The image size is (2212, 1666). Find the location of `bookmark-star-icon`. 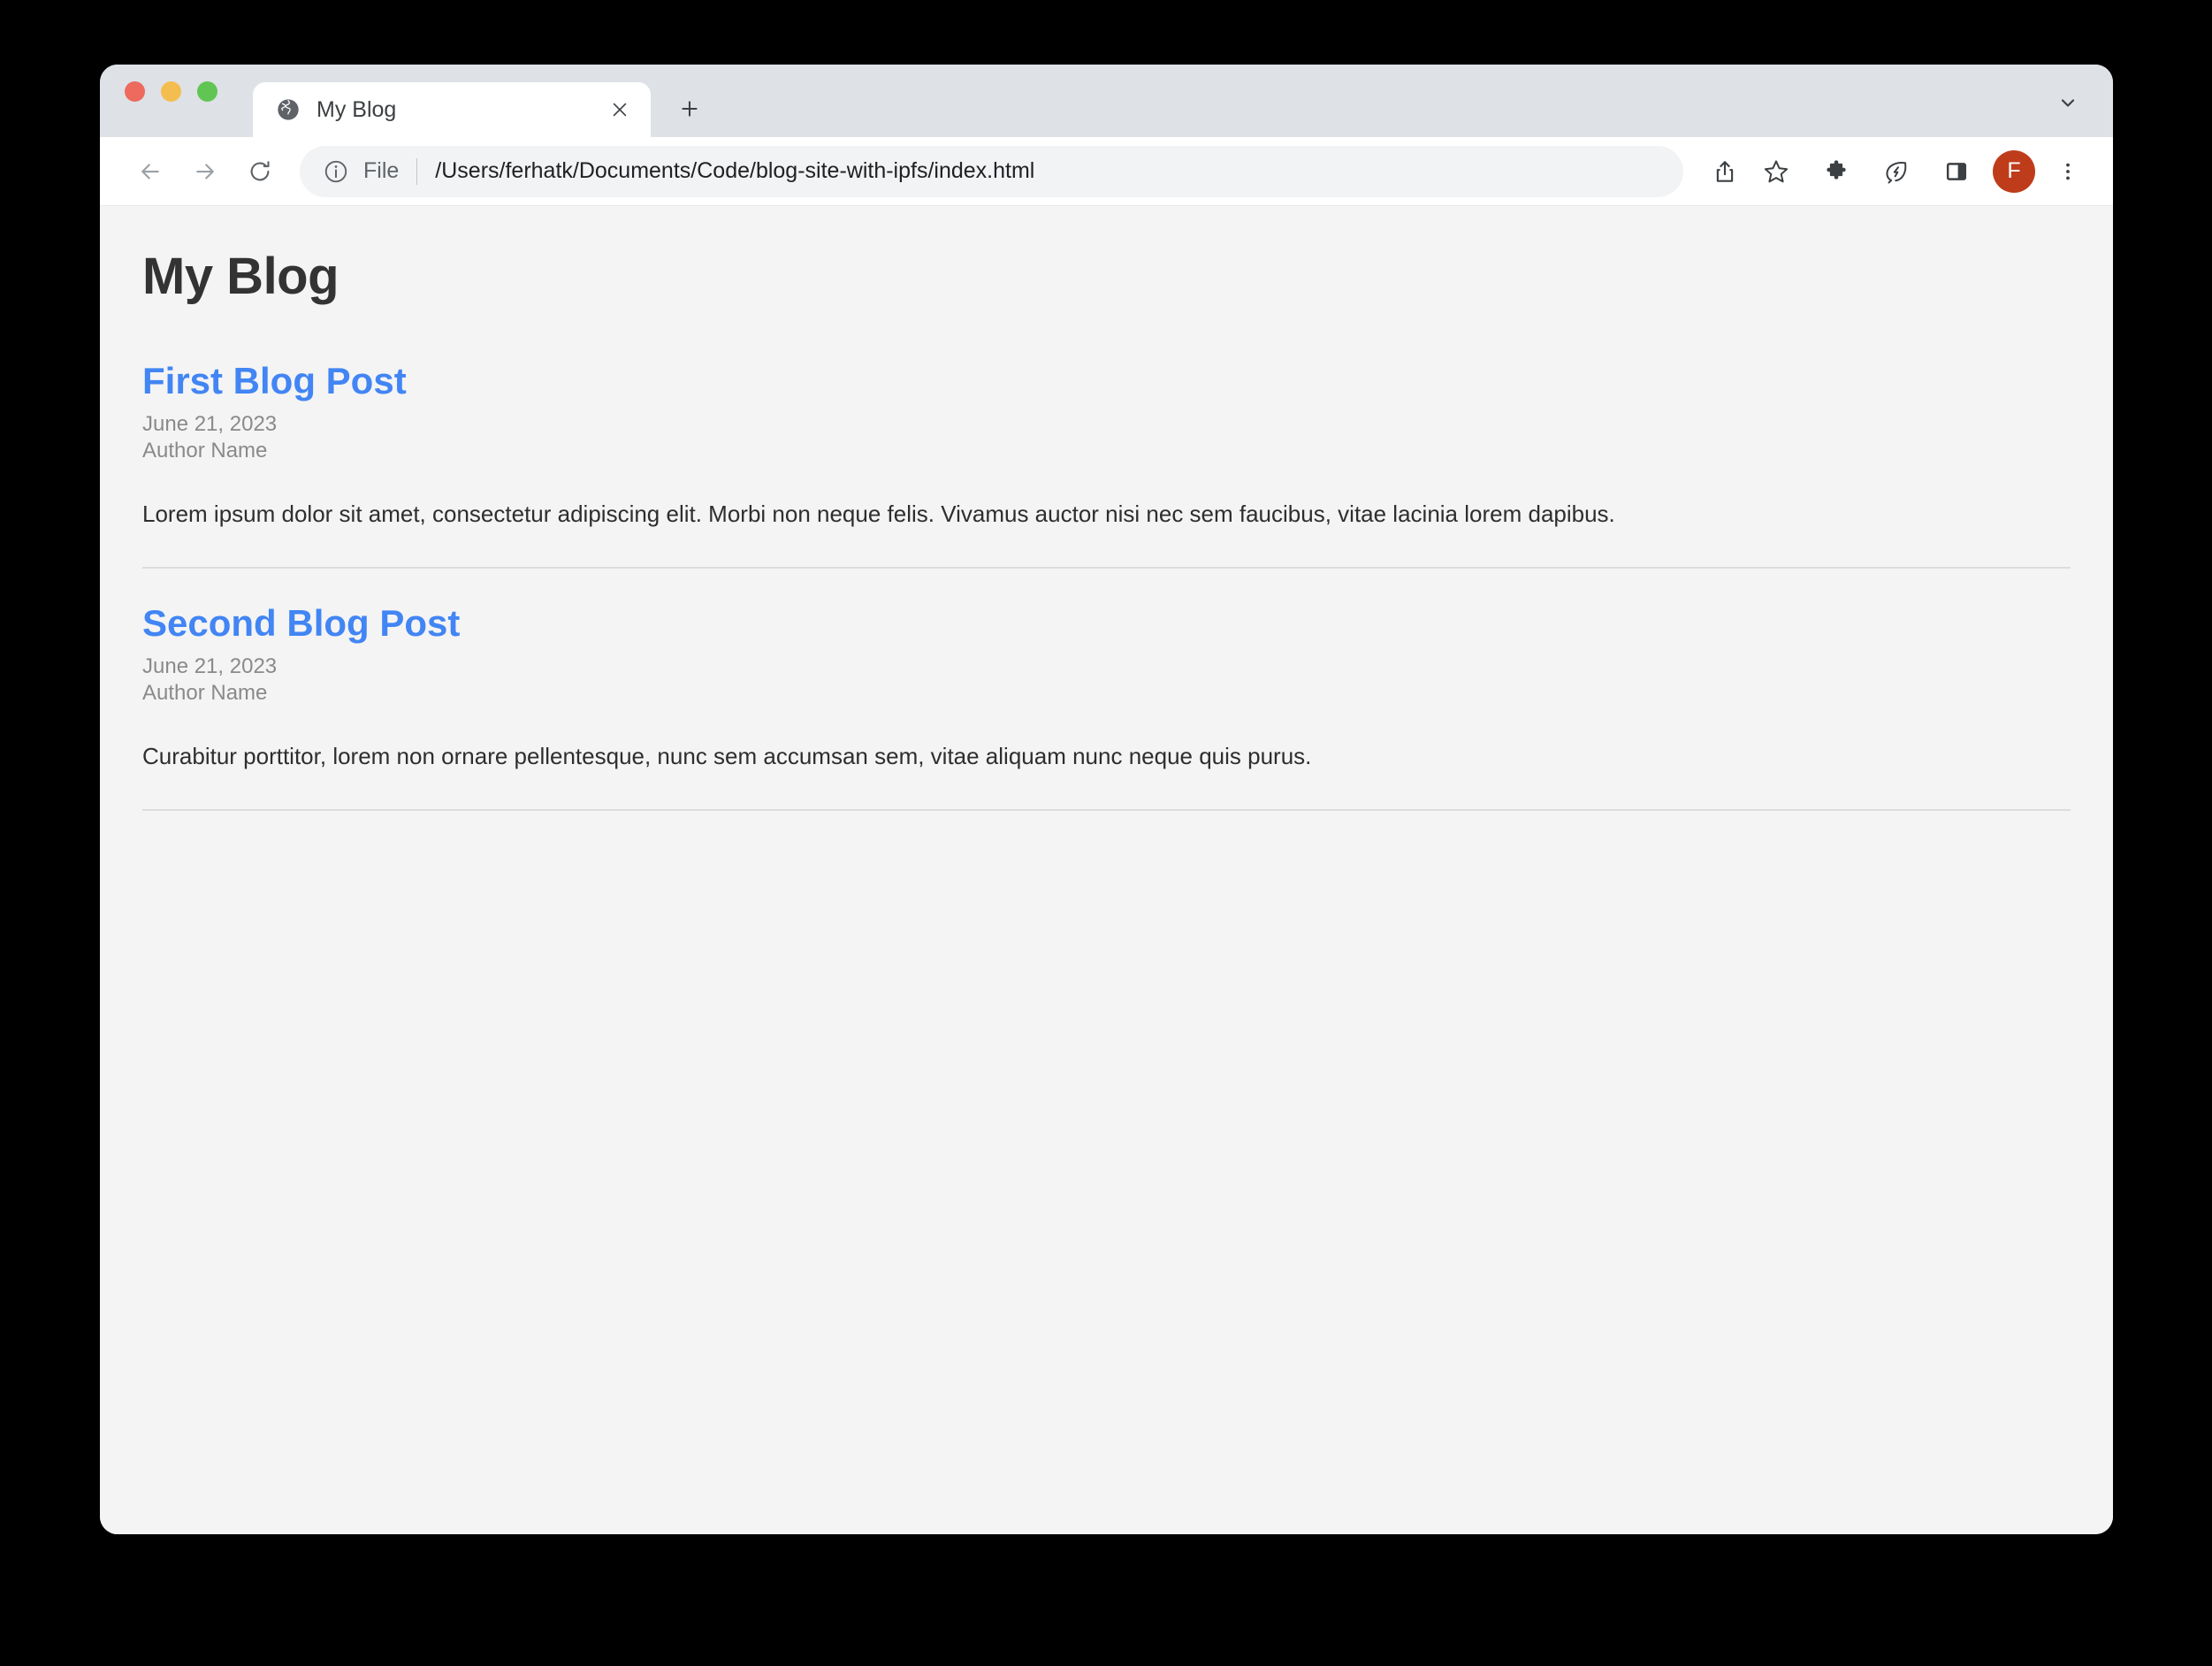

bookmark-star-icon is located at coordinates (1776, 172).